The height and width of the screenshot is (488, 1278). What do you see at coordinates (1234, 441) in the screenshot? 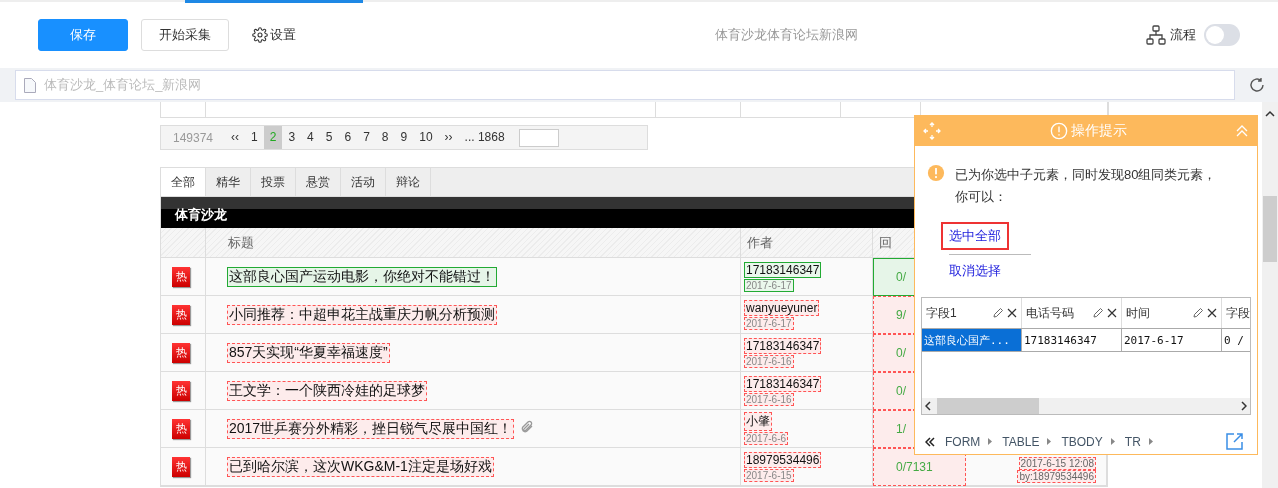
I see `external-link-icon` at bounding box center [1234, 441].